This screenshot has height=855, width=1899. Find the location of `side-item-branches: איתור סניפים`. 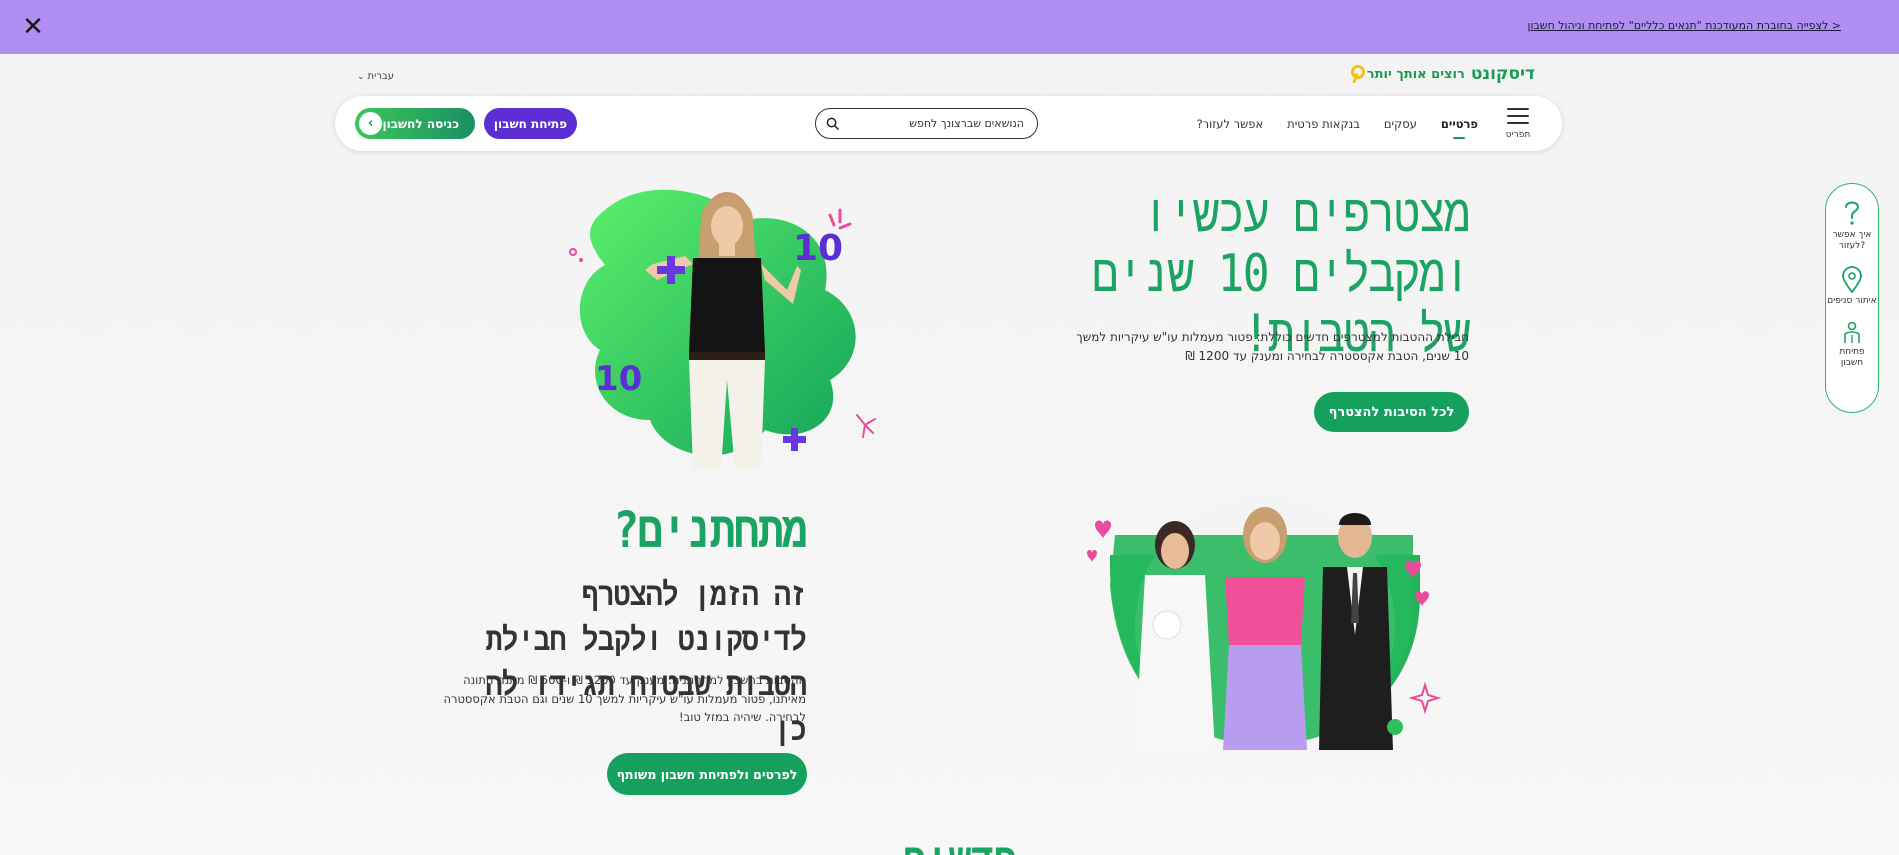

side-item-branches: איתור סניפים is located at coordinates (1852, 286).